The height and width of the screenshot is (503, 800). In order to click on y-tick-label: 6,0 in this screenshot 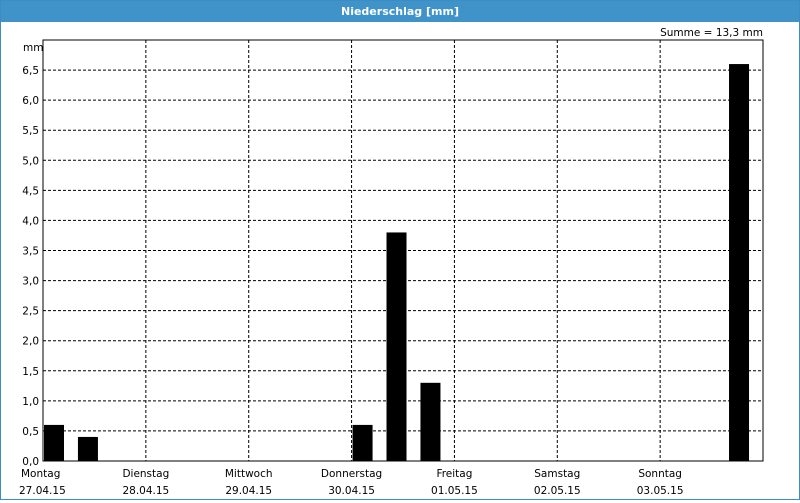, I will do `click(30, 101)`.